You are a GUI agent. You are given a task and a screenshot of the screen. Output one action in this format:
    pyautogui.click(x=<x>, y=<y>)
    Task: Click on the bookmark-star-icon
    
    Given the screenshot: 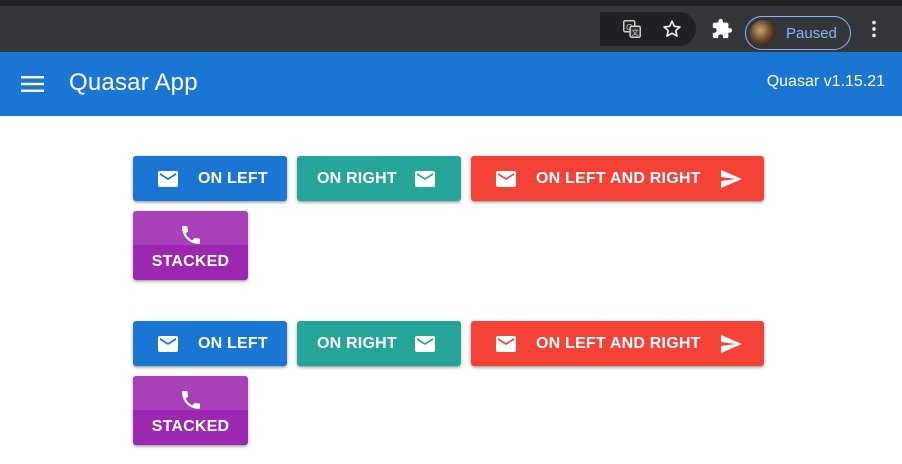 What is the action you would take?
    pyautogui.click(x=672, y=29)
    